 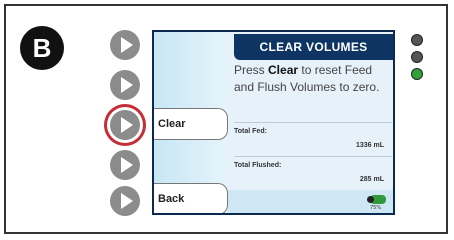 I want to click on total-fed-value: 1336 mL, so click(x=369, y=145).